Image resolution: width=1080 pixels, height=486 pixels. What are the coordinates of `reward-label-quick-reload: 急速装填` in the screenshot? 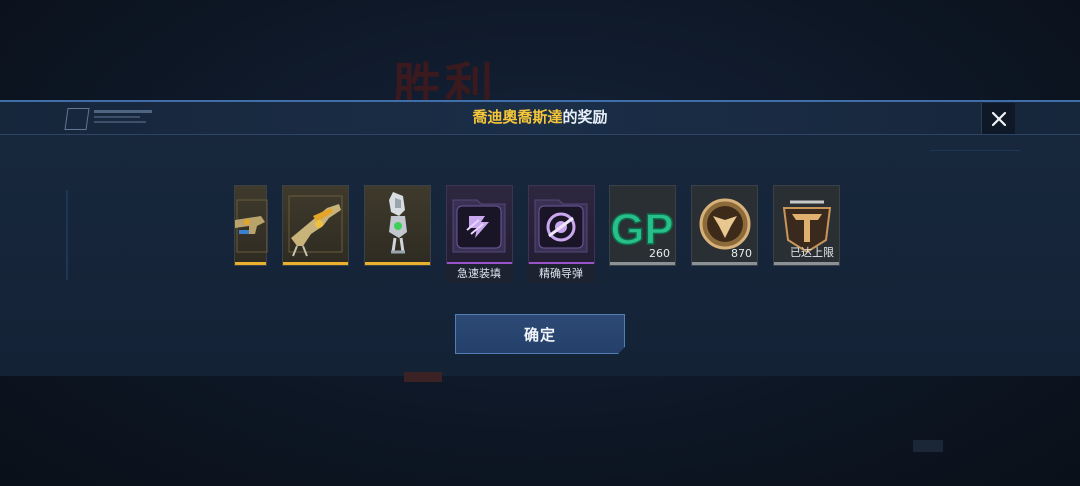 It's located at (479, 273).